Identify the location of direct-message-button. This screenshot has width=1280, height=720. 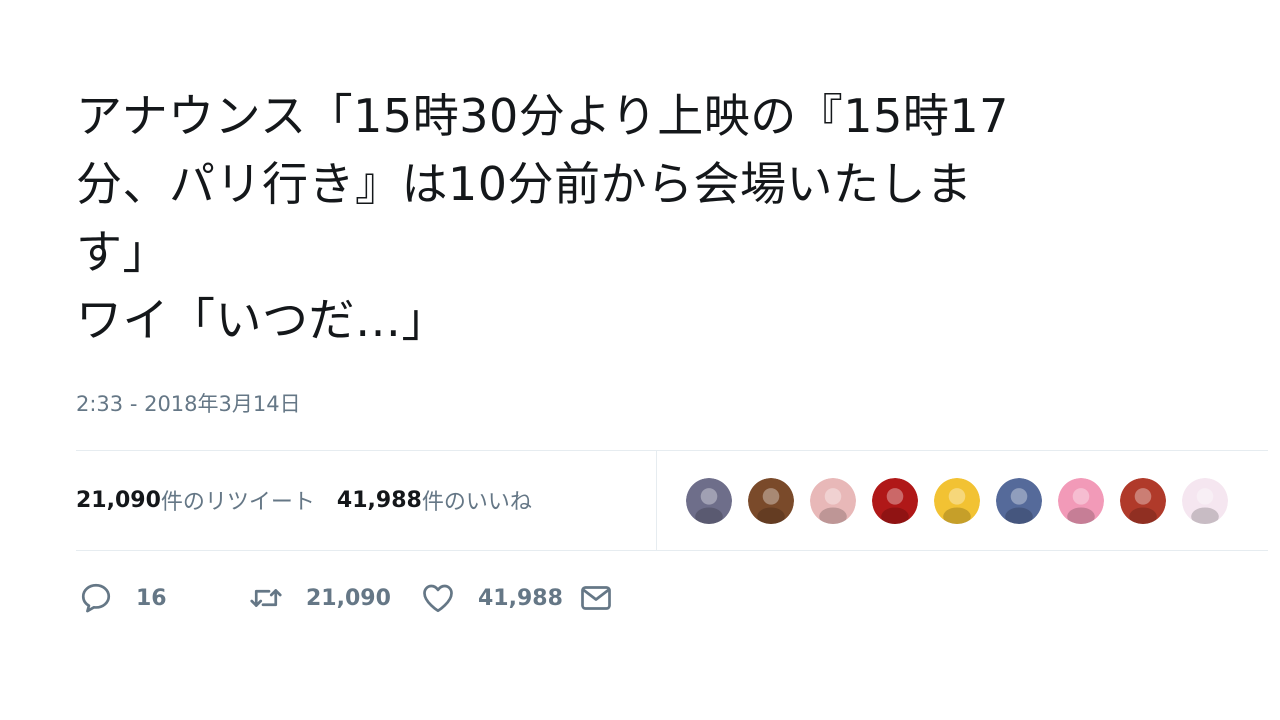
(596, 598).